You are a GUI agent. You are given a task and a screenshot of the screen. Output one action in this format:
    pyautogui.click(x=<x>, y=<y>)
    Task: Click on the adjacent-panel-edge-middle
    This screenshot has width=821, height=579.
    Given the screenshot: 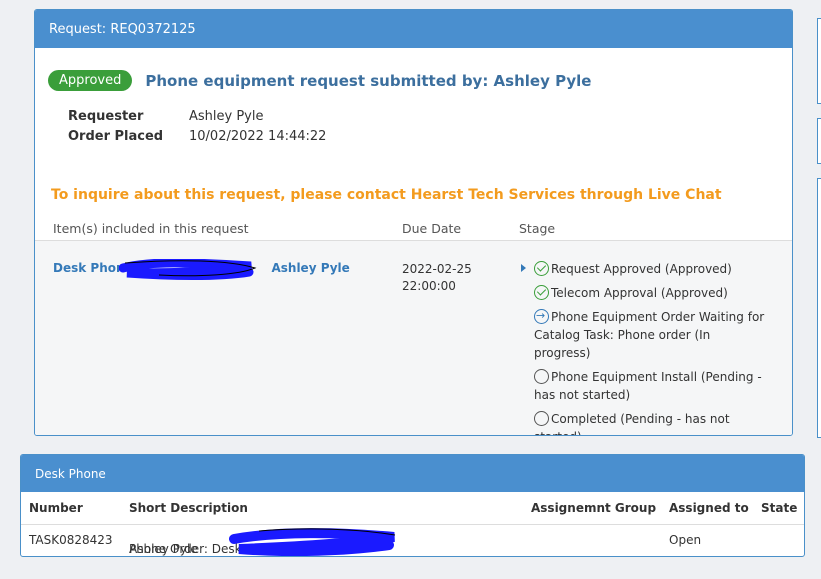 What is the action you would take?
    pyautogui.click(x=819, y=141)
    